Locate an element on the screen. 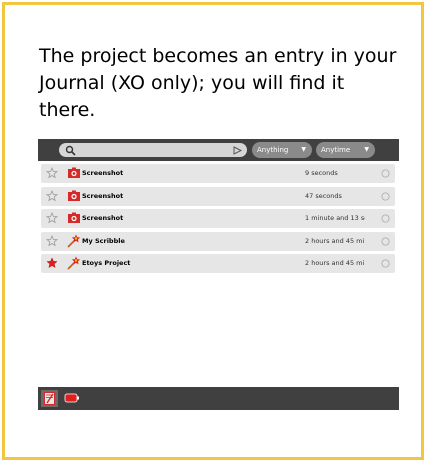  journal-icon is located at coordinates (49, 398).